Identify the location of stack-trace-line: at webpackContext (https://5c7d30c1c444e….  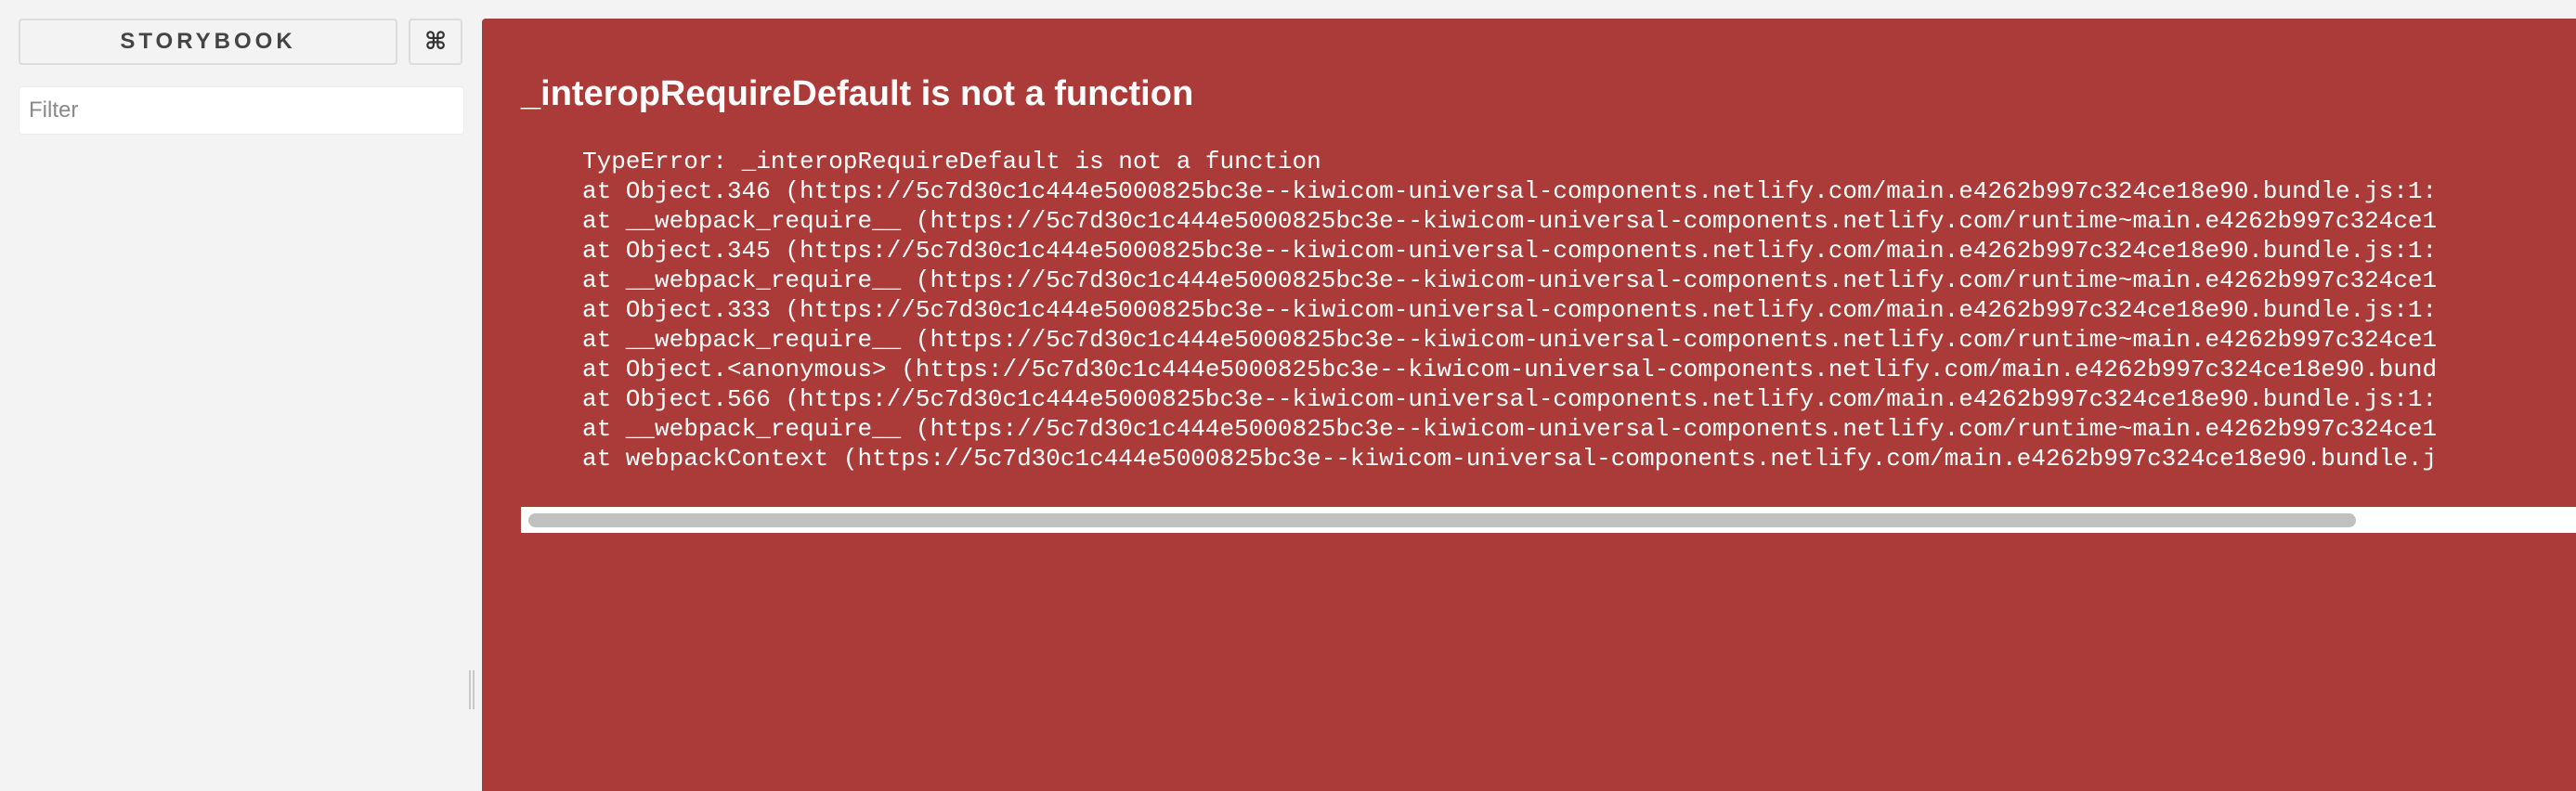
(1510, 459).